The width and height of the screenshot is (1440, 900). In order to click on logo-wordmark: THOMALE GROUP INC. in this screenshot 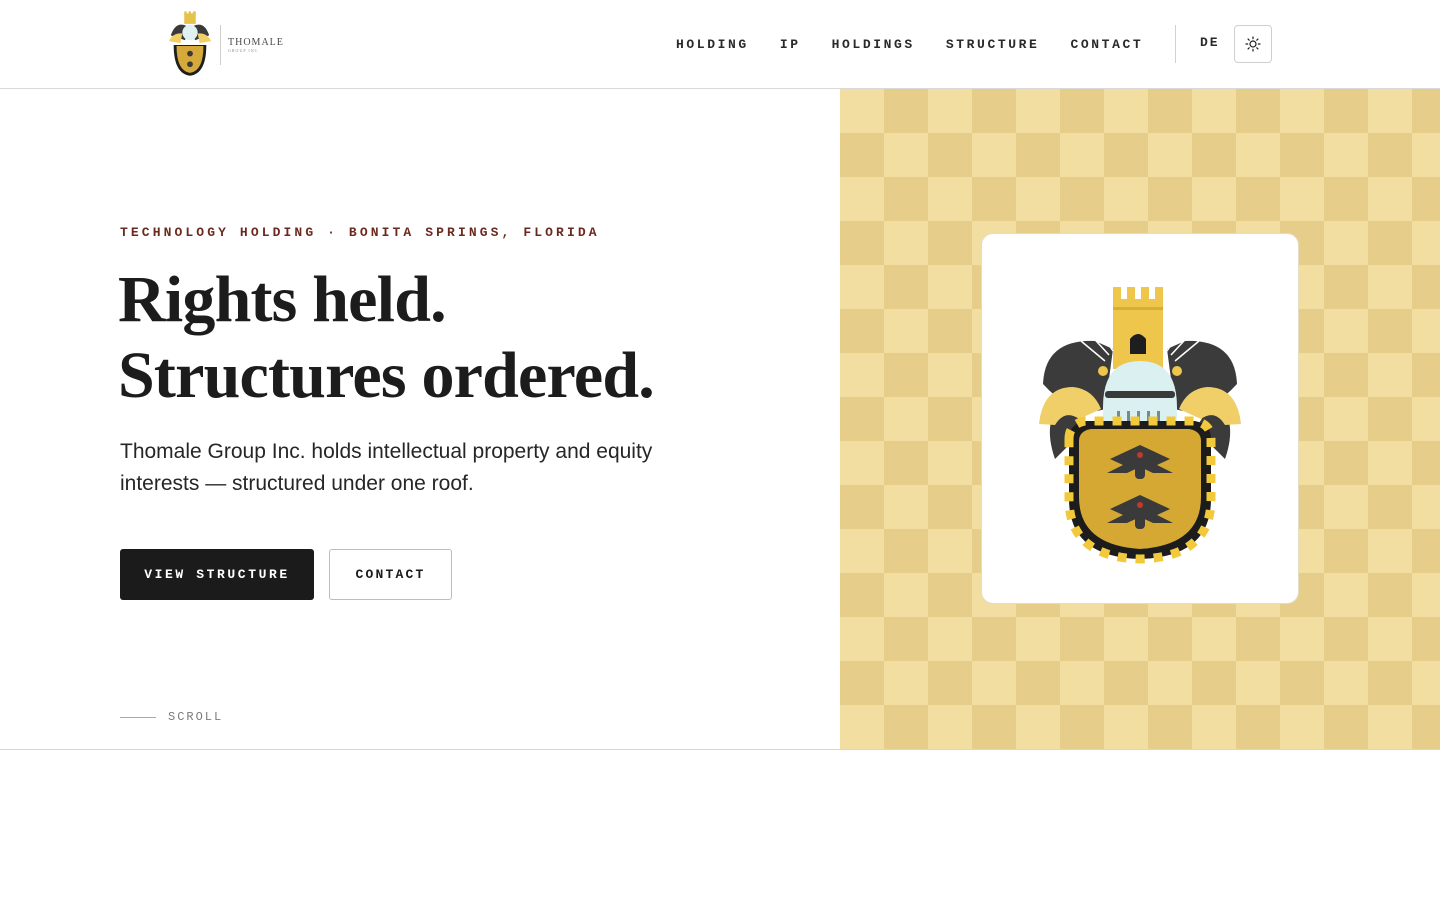, I will do `click(256, 45)`.